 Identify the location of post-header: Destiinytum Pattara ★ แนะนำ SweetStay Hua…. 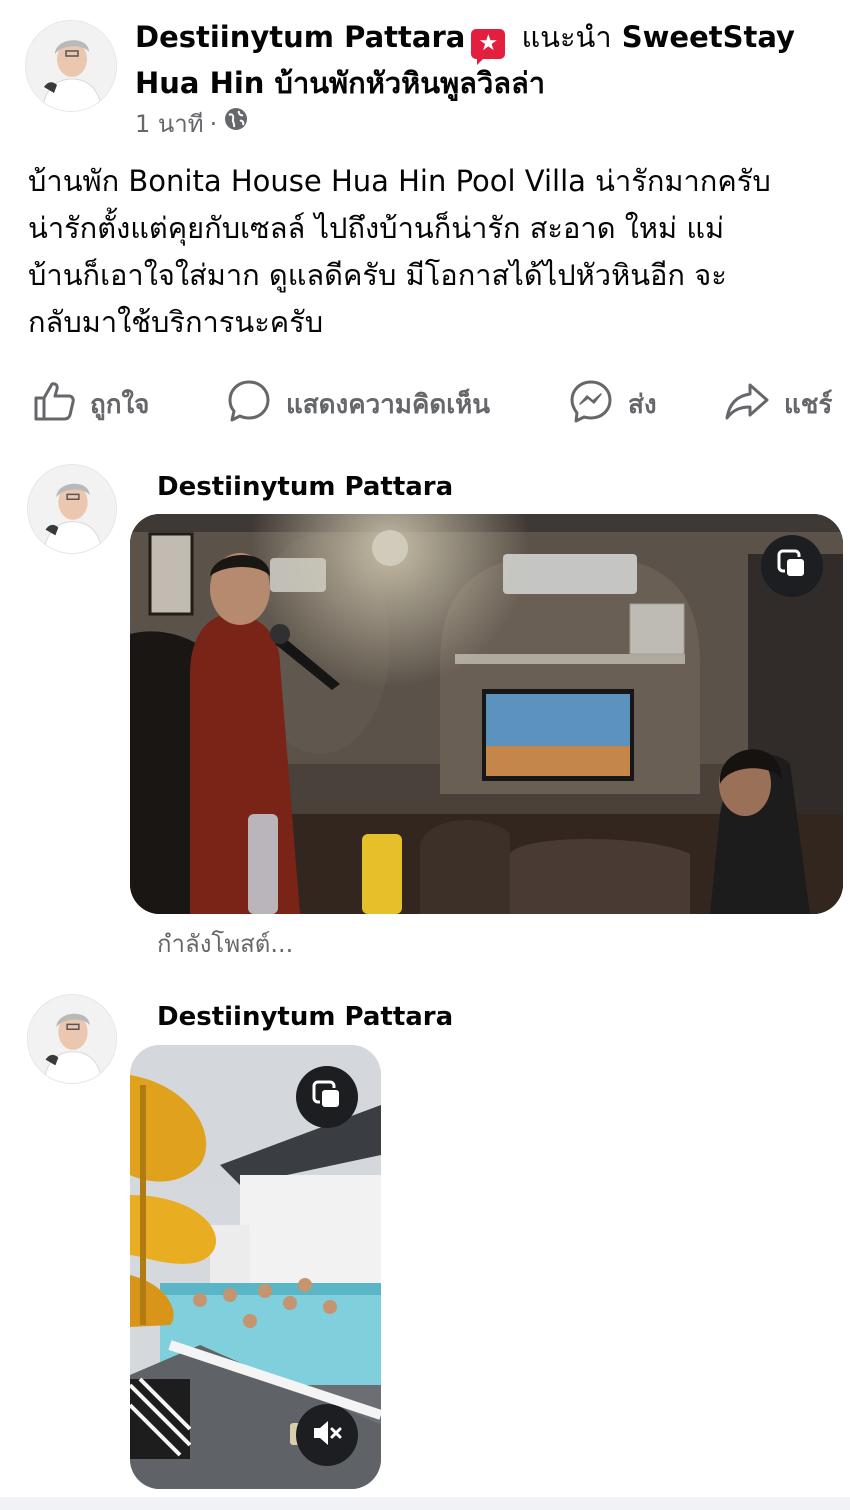
(480, 60).